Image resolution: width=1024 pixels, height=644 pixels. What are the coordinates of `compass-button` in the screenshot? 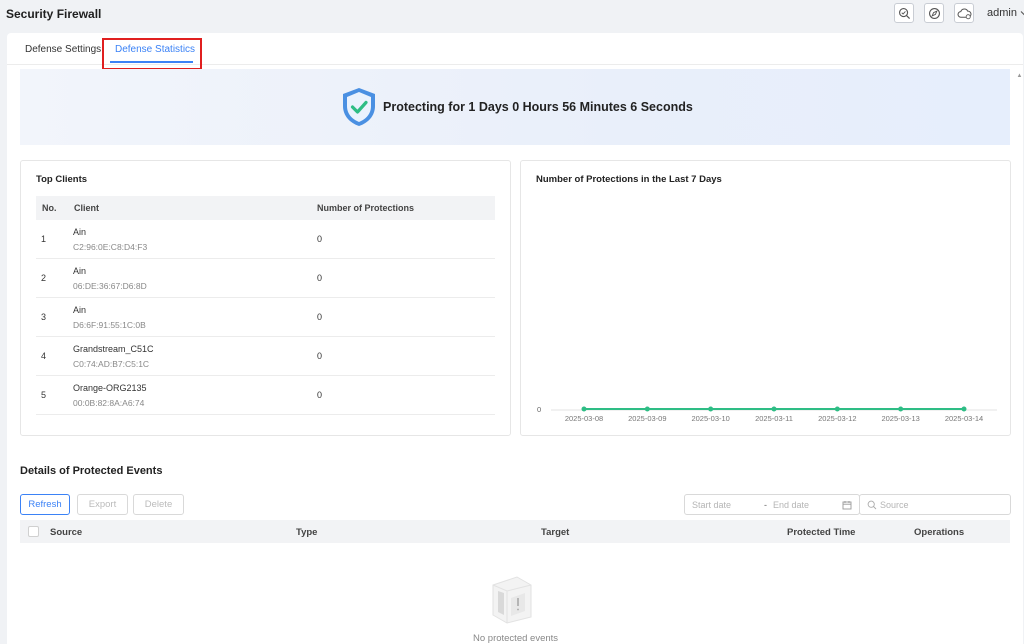 It's located at (934, 13).